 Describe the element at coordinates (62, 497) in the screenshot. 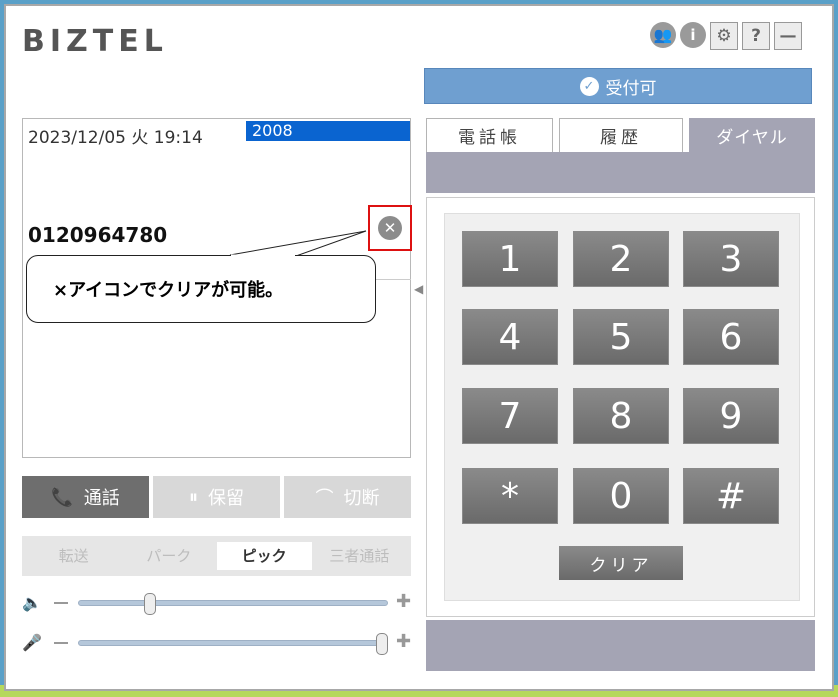

I see `phone-icon: 📞` at that location.